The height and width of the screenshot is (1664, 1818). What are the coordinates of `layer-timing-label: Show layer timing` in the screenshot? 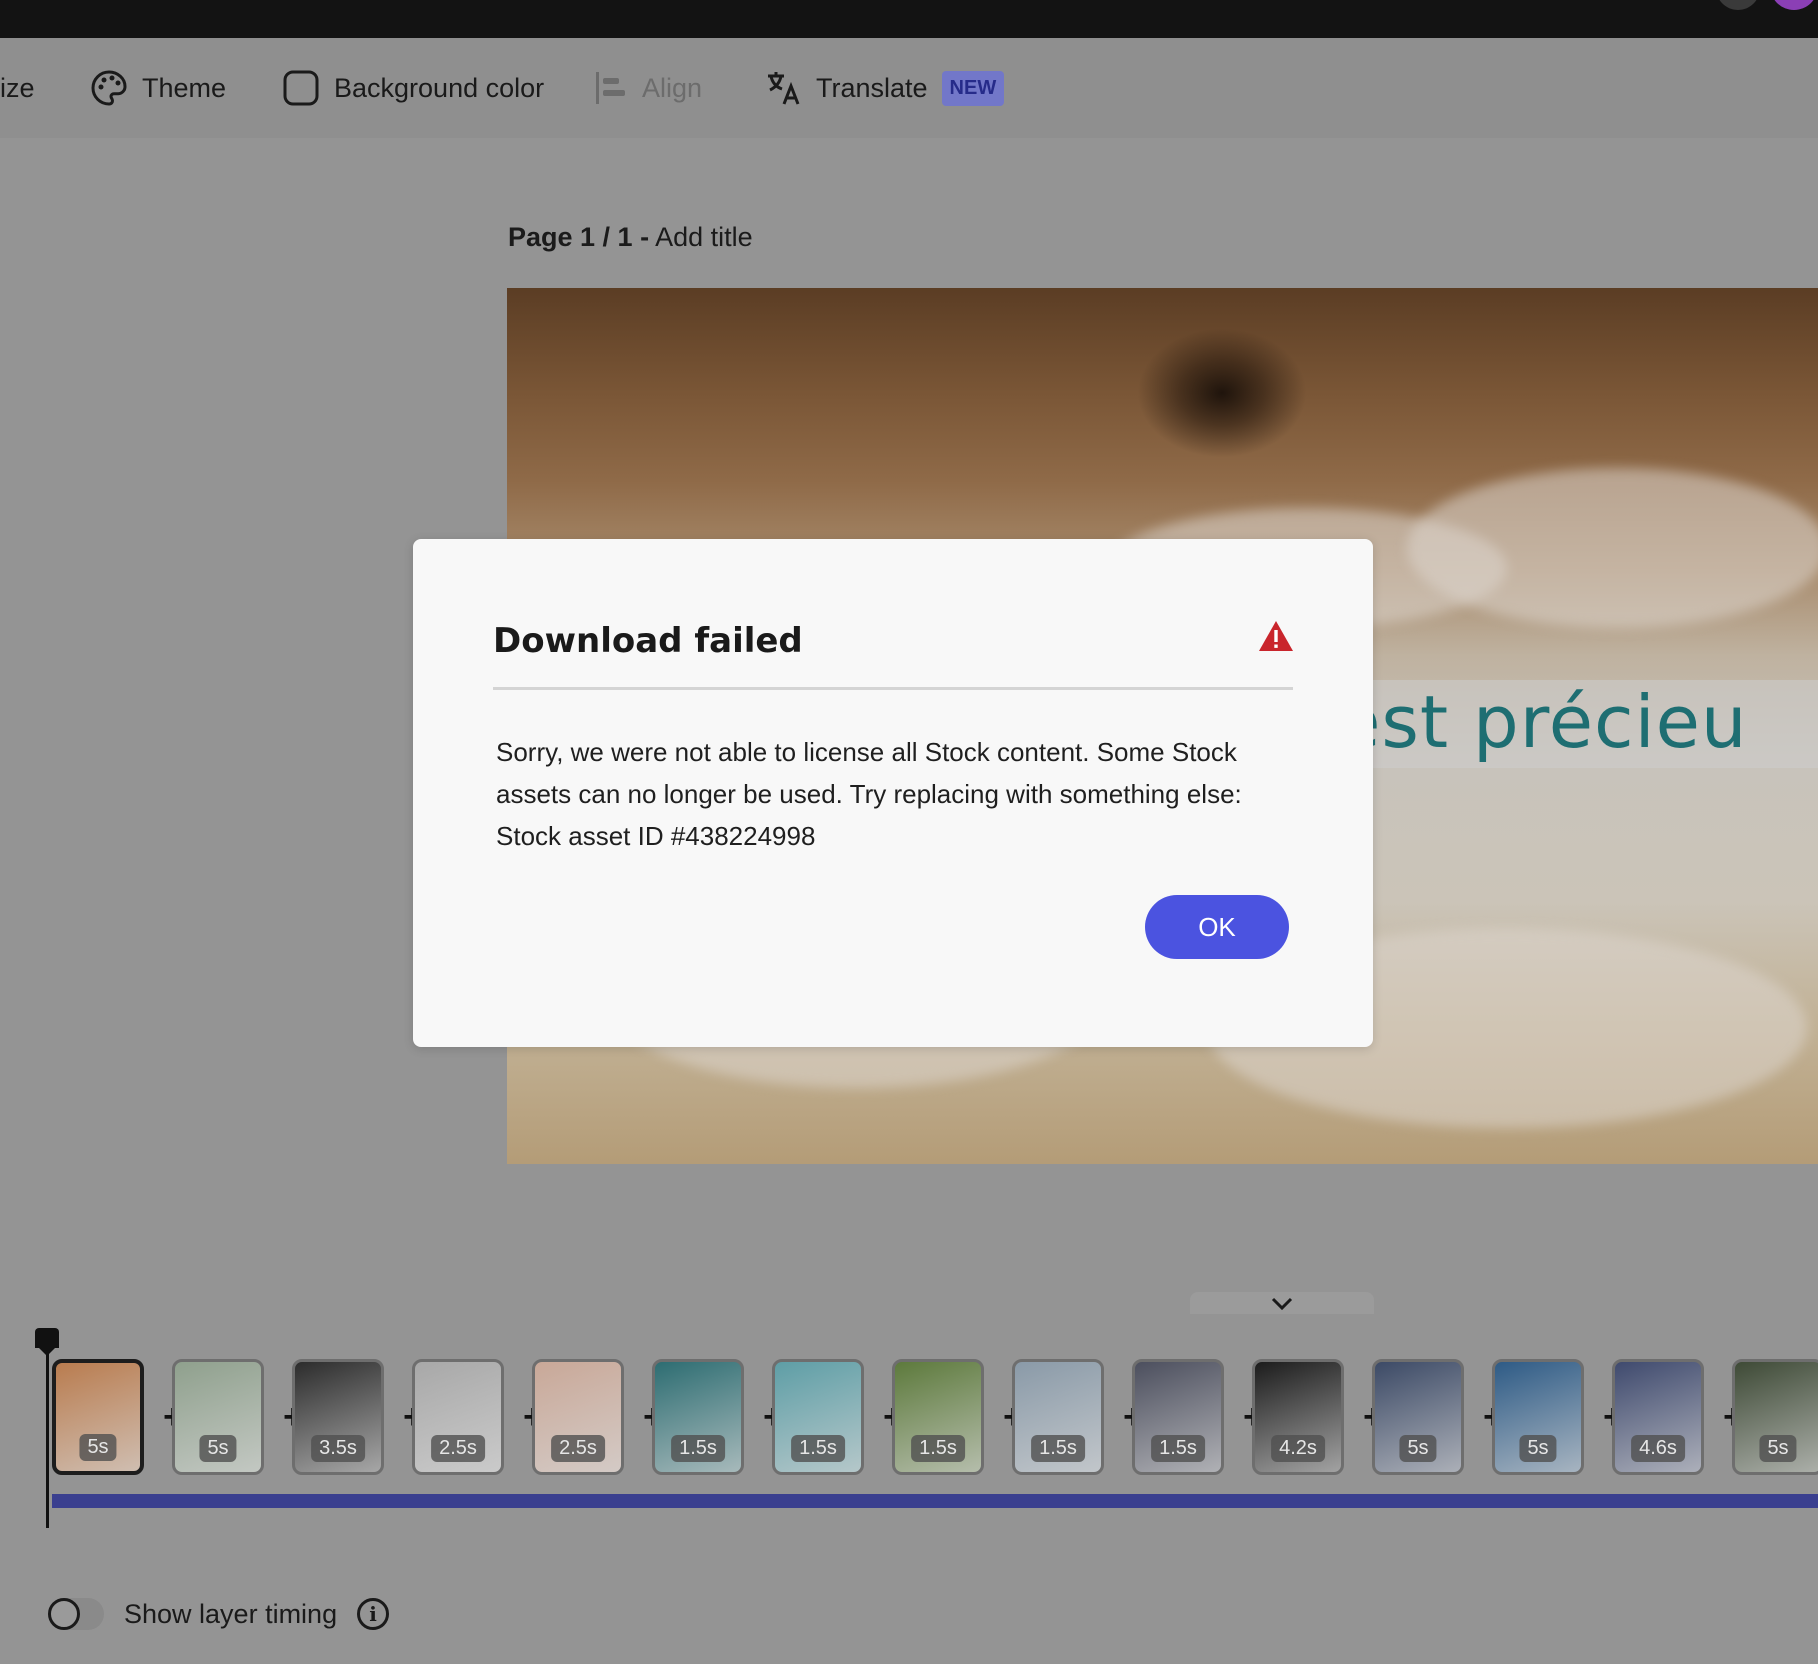 It's located at (231, 1613).